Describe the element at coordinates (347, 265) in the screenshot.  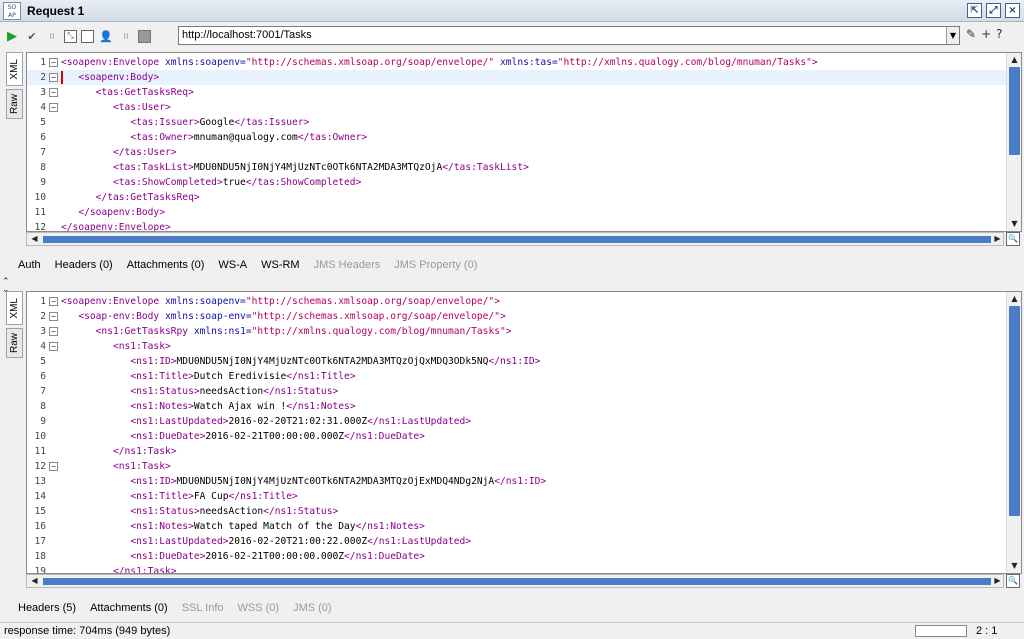
I see `tab-jms-headers: JMS Headers` at that location.